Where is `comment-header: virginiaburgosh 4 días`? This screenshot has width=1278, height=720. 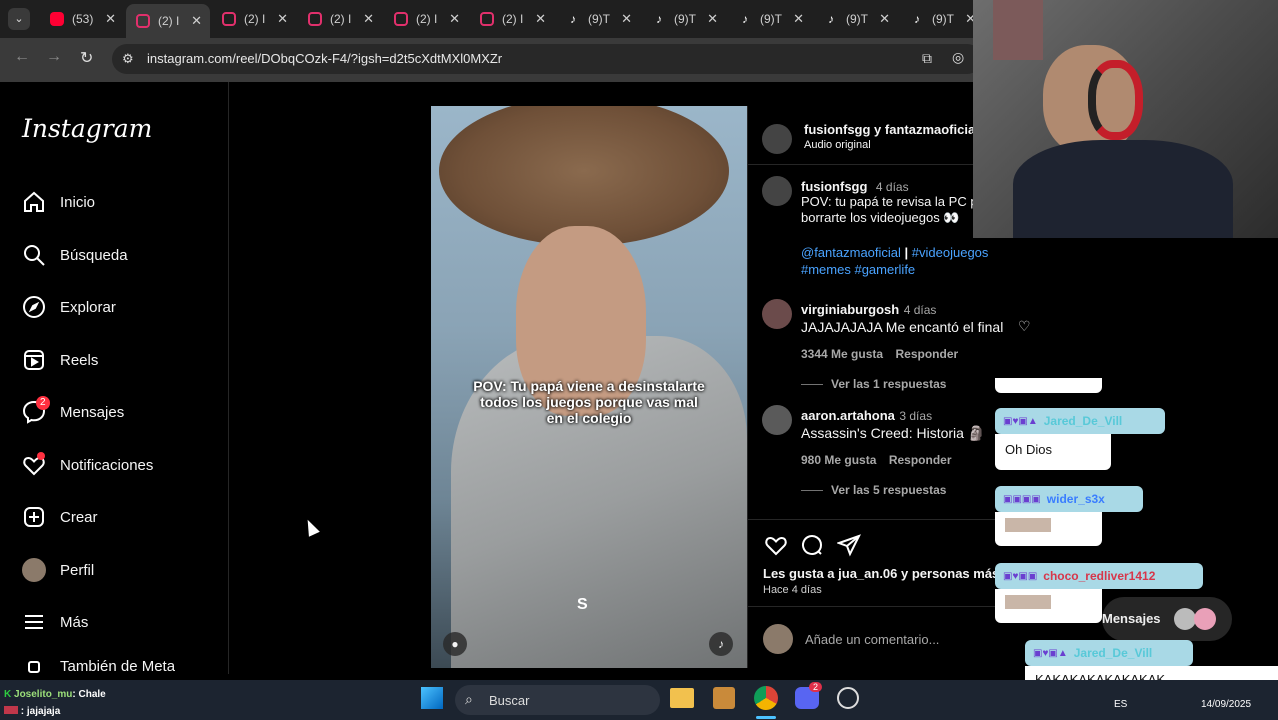 comment-header: virginiaburgosh 4 días is located at coordinates (869, 309).